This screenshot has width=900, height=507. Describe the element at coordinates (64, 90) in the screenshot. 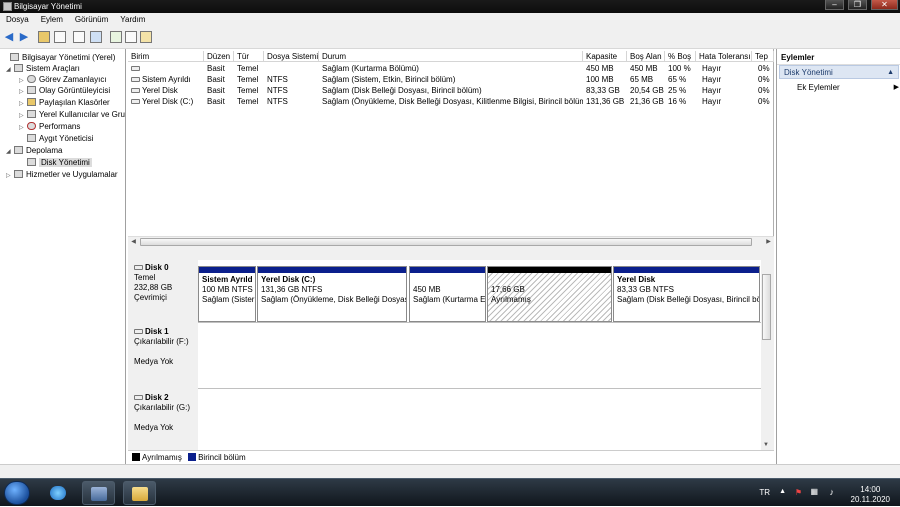

I see `tree-item-event-viewer: ▷ Olay Görüntüleyicisi` at that location.